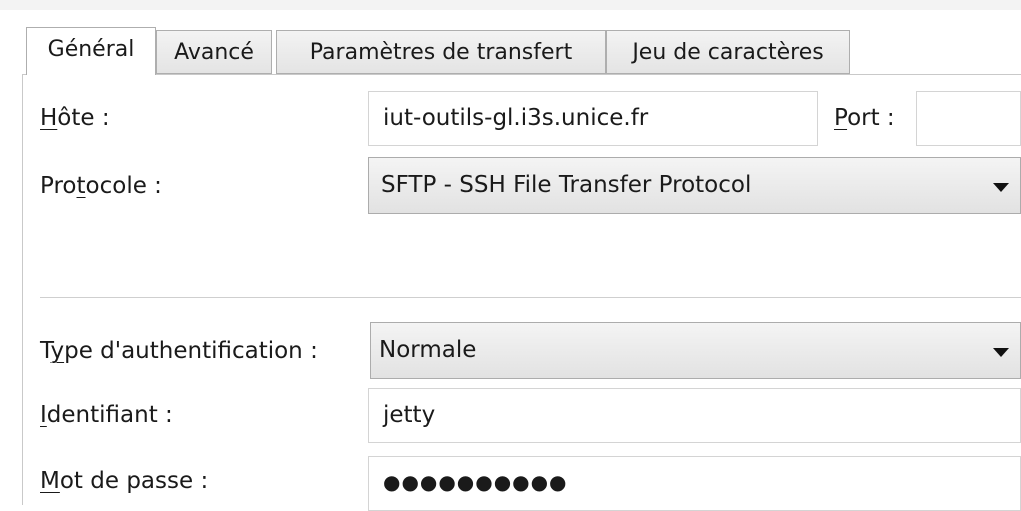  I want to click on port-label: Port :, so click(864, 118).